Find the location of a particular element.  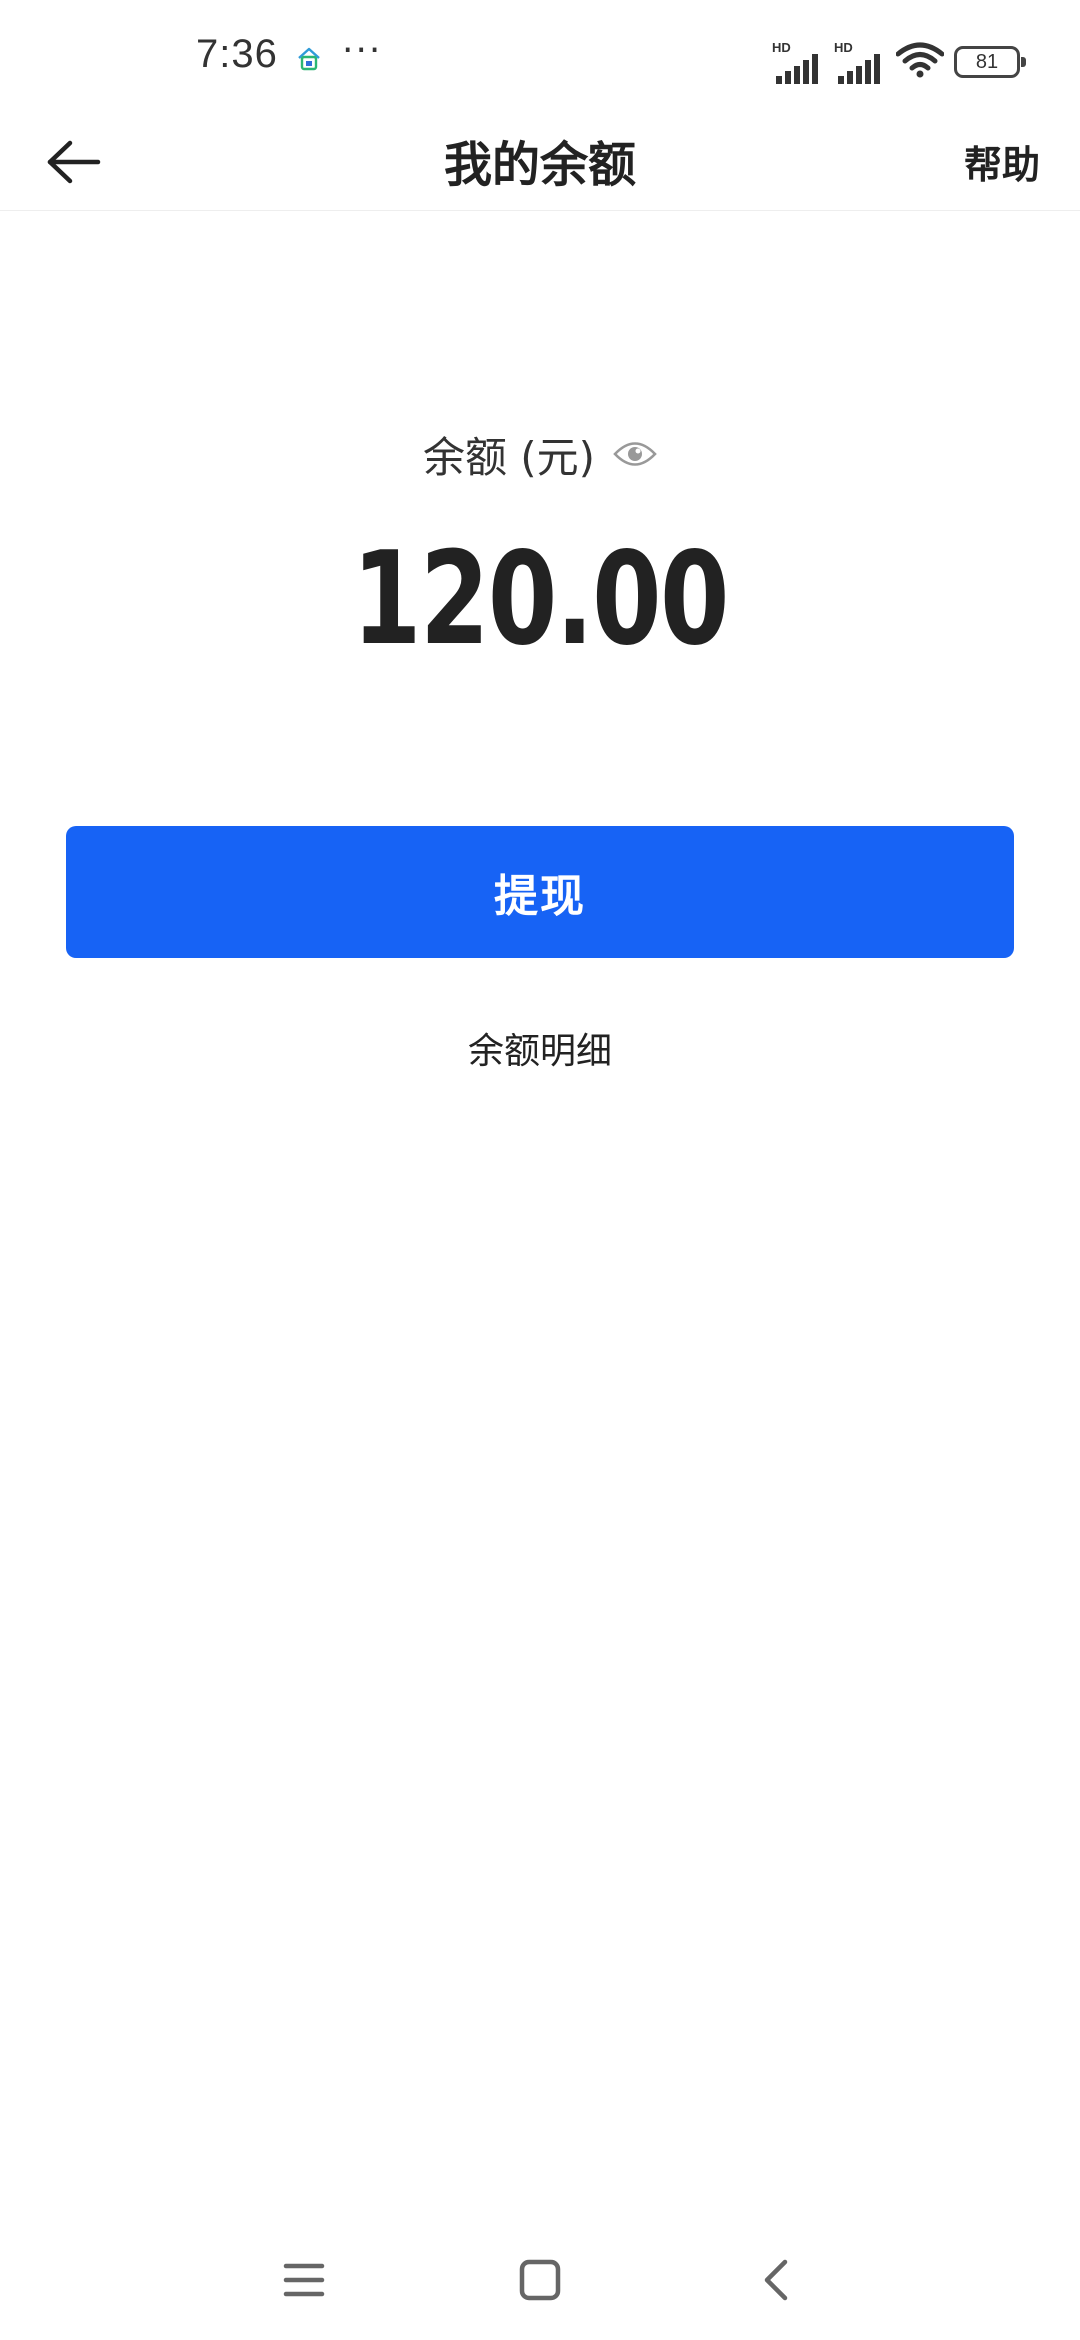

balance-detail-link: 余额明细 is located at coordinates (540, 1052).